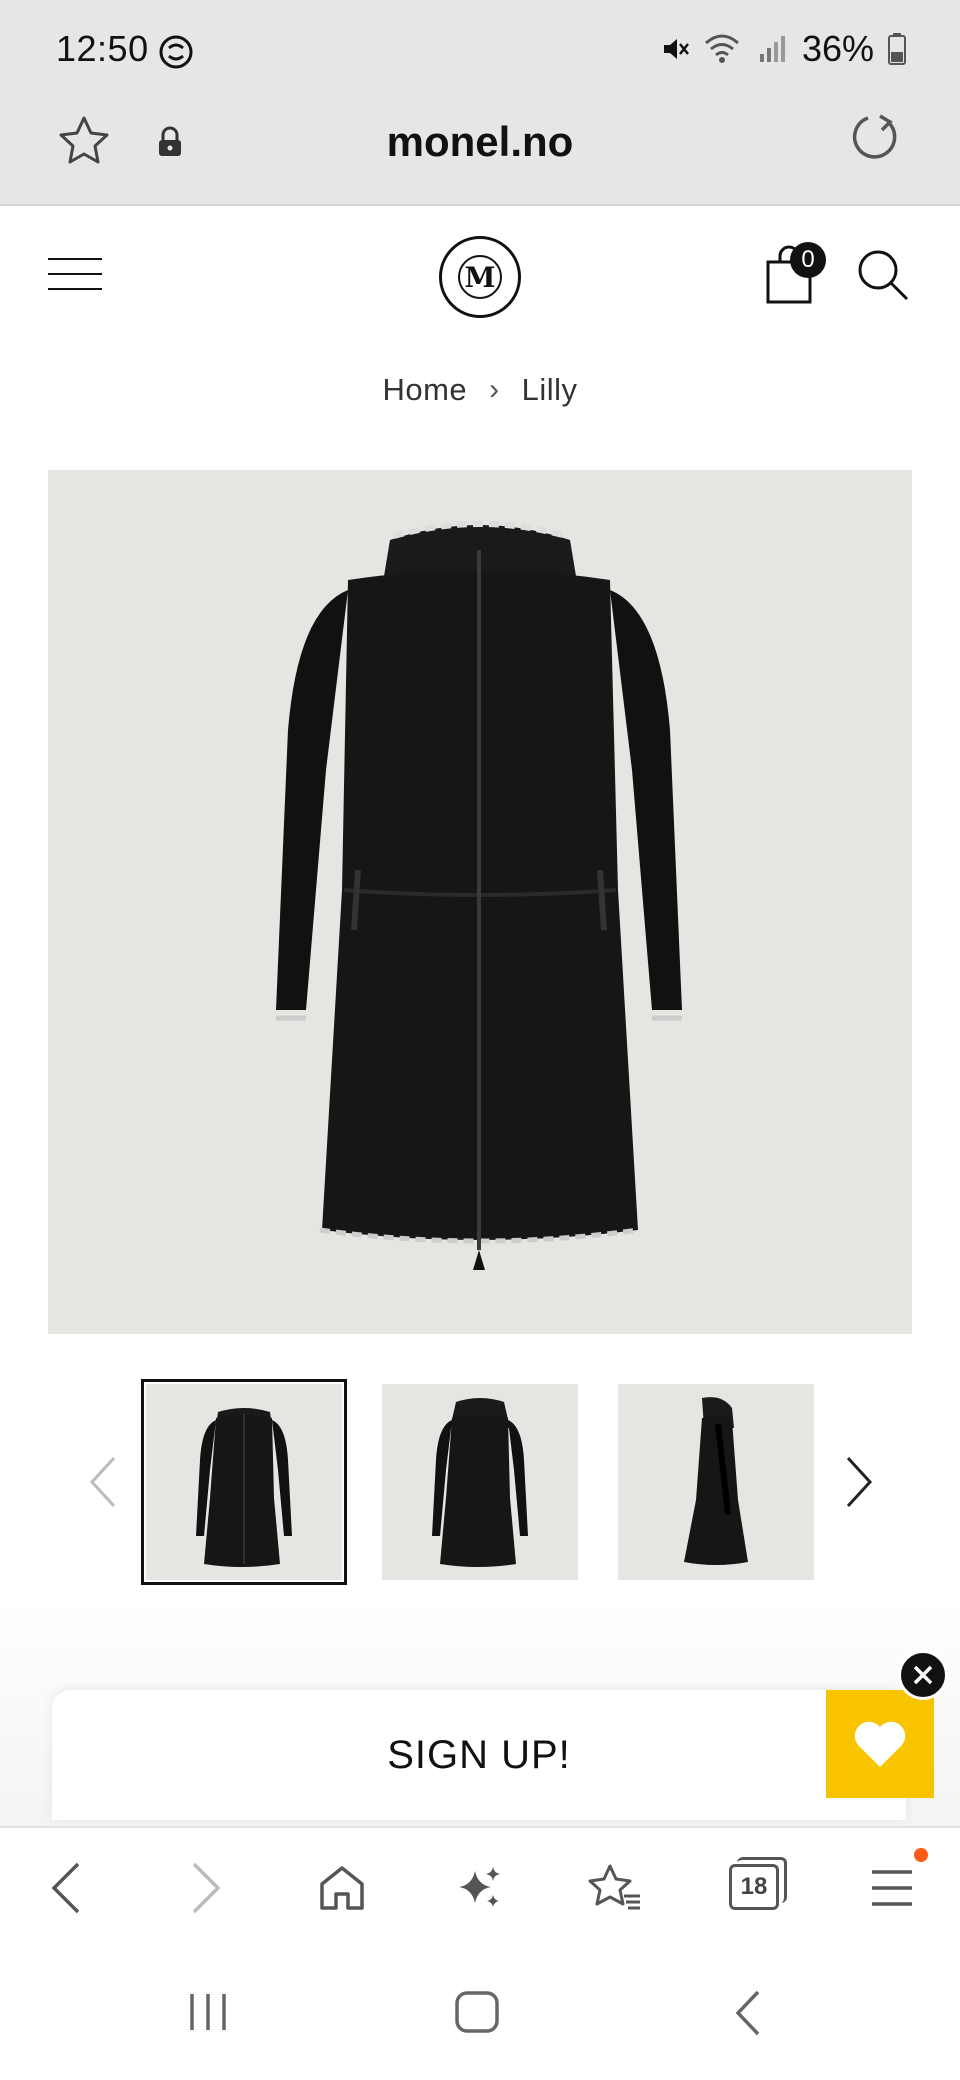  What do you see at coordinates (772, 49) in the screenshot?
I see `signal-icon` at bounding box center [772, 49].